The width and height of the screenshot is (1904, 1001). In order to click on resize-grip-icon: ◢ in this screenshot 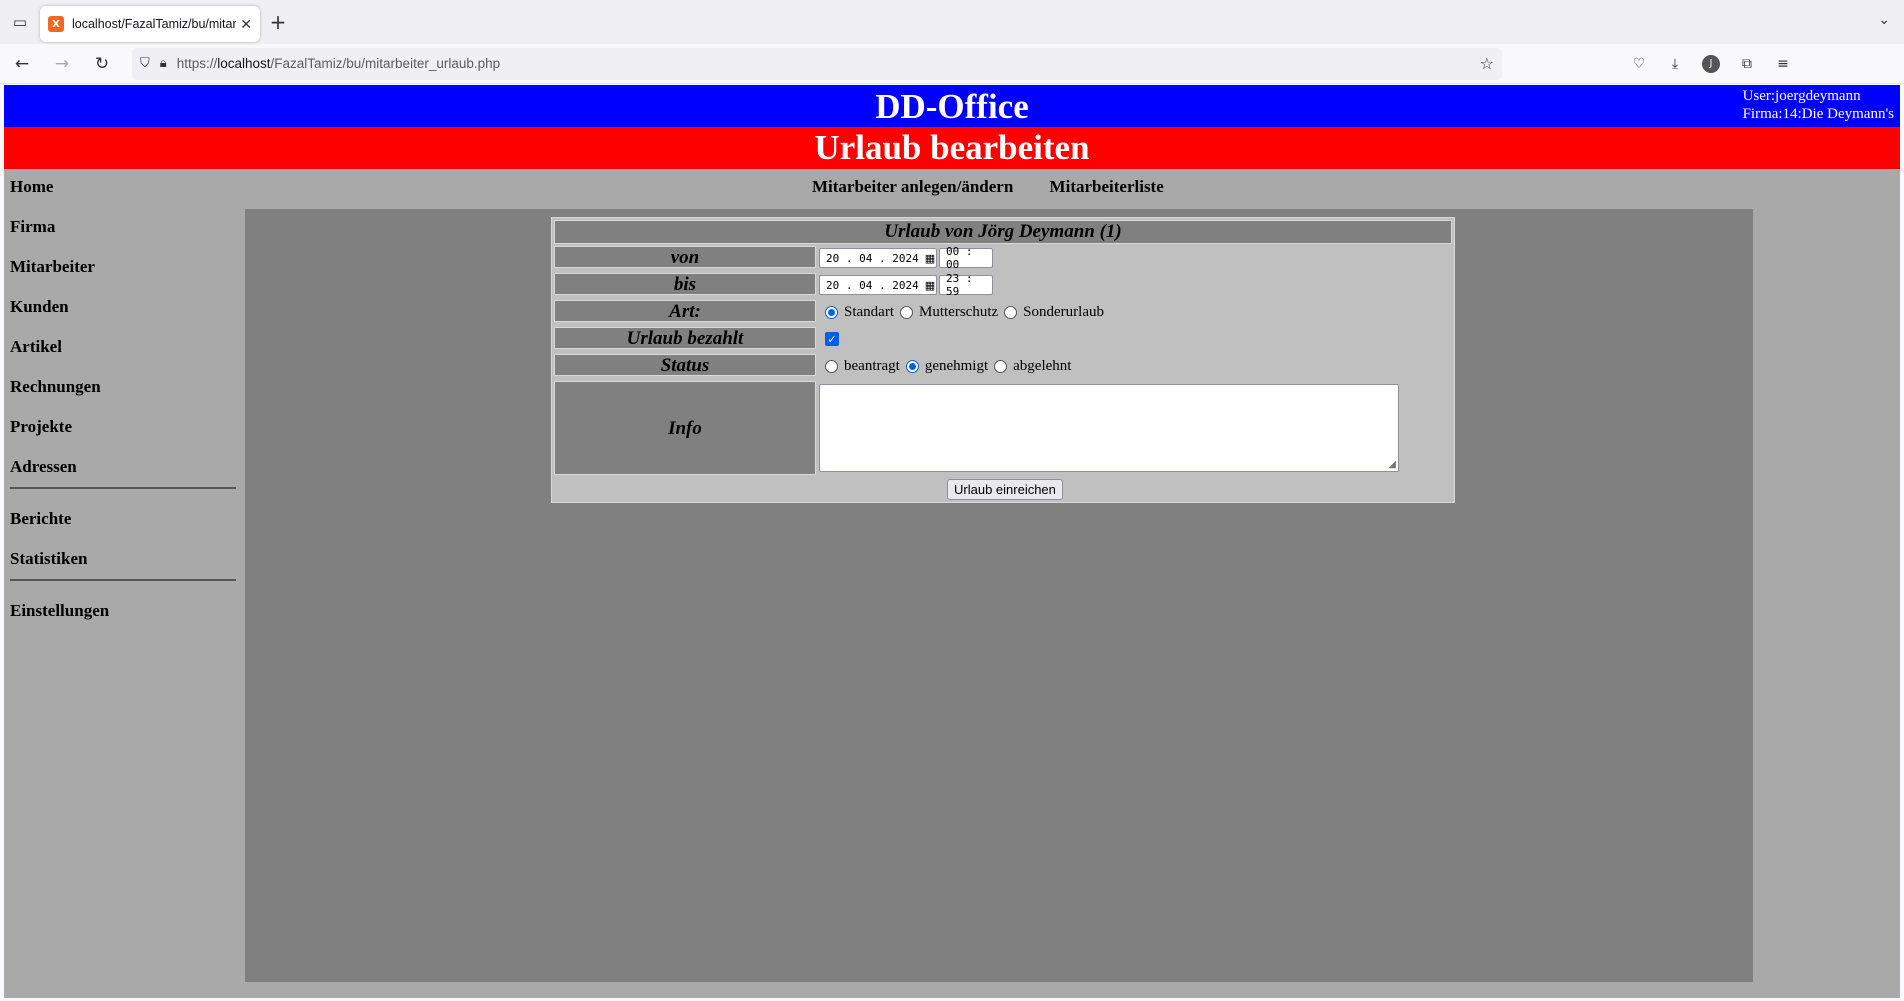, I will do `click(1392, 464)`.